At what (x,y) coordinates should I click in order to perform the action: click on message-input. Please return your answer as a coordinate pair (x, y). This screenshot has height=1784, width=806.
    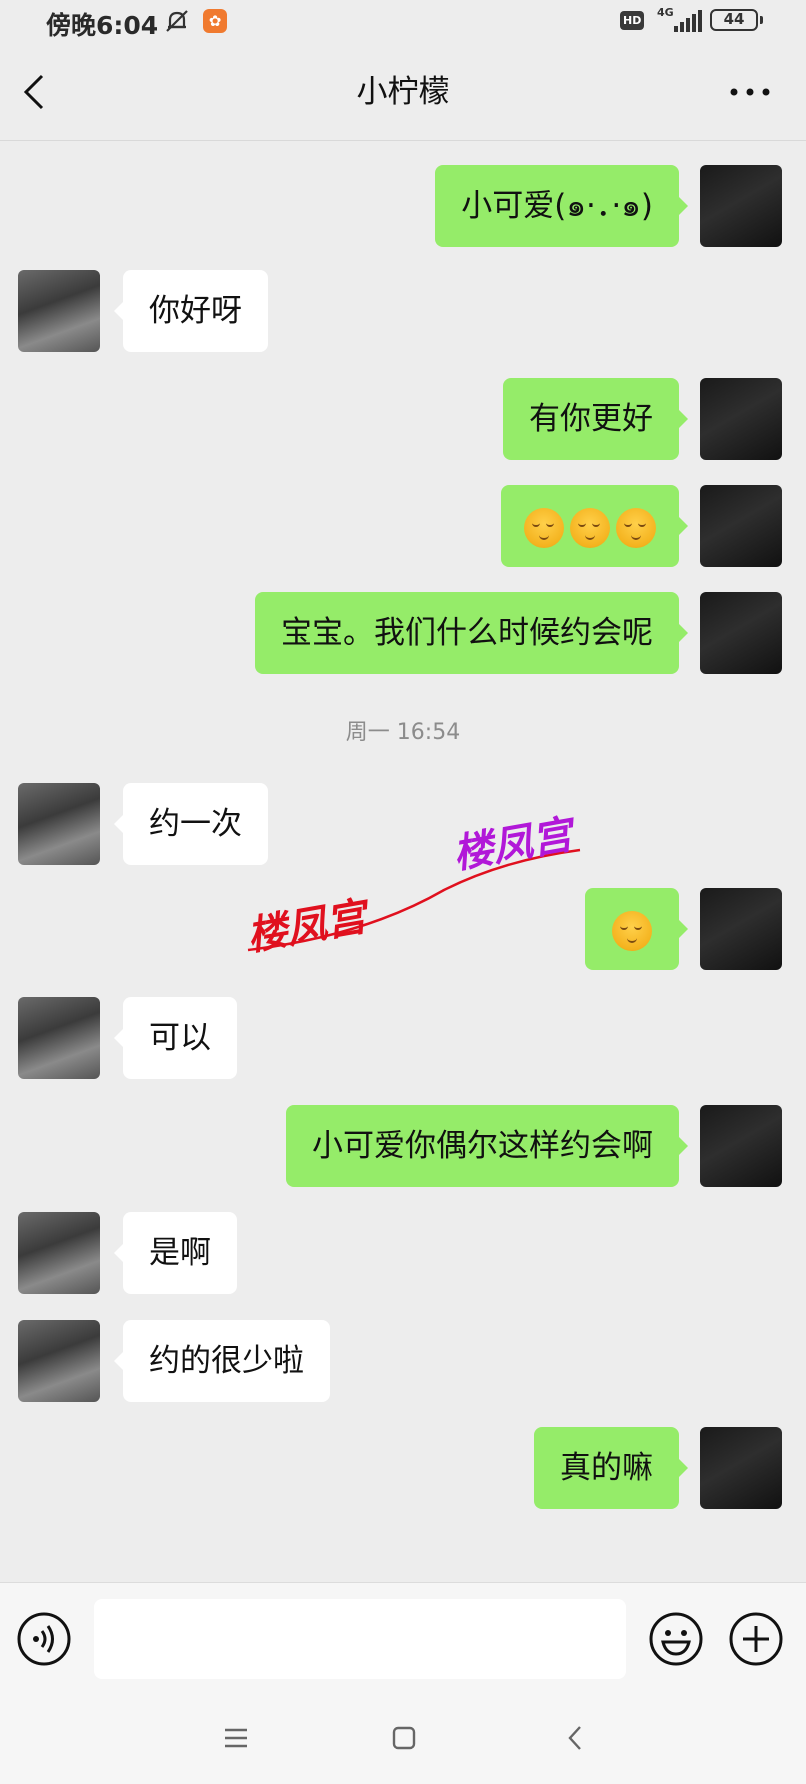
    Looking at the image, I should click on (360, 1639).